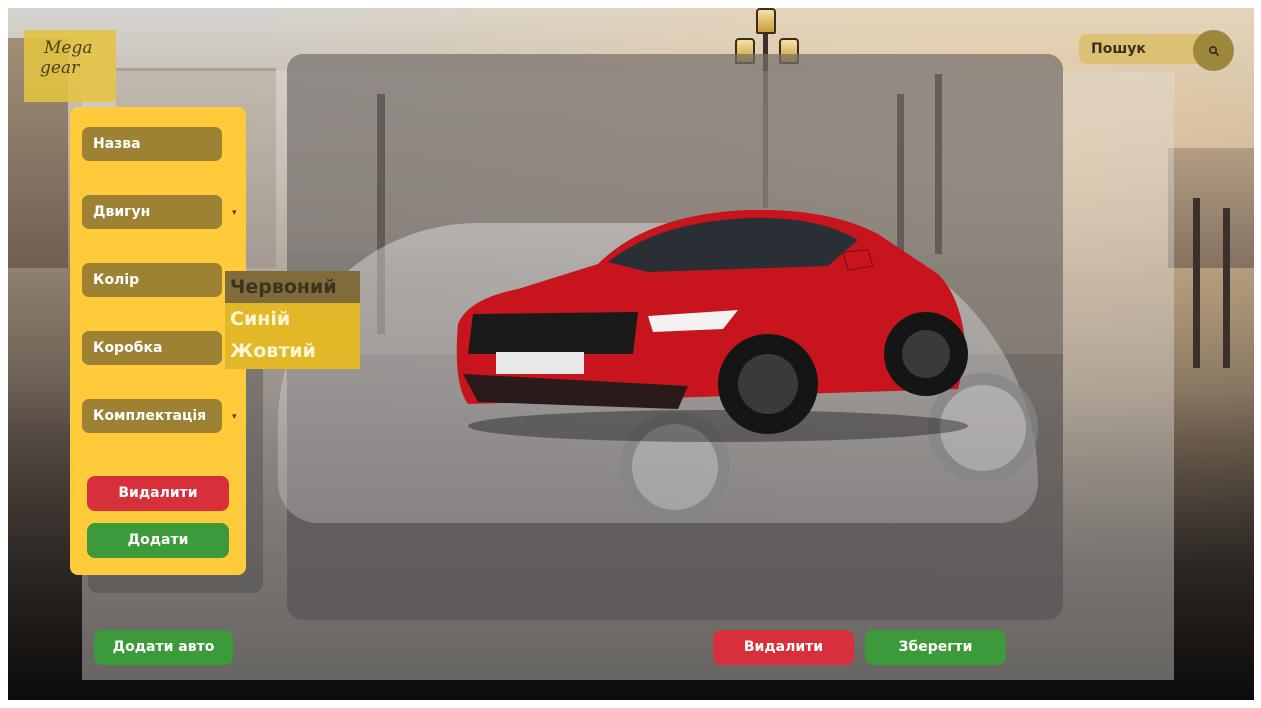 Image resolution: width=1261 pixels, height=708 pixels. I want to click on trim-field: Комплектація, so click(152, 416).